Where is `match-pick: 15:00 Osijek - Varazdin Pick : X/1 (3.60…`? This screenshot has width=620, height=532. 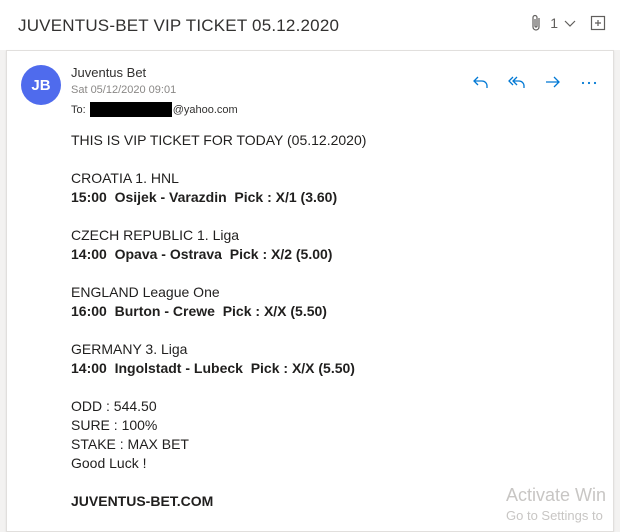
match-pick: 15:00 Osijek - Varazdin Pick : X/1 (3.60… is located at coordinates (204, 197).